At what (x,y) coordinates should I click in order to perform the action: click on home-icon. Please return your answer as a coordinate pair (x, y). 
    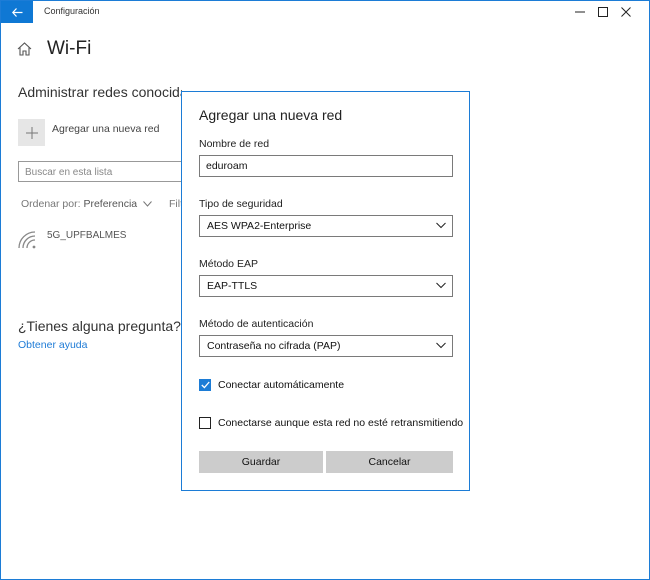
    Looking at the image, I should click on (24, 49).